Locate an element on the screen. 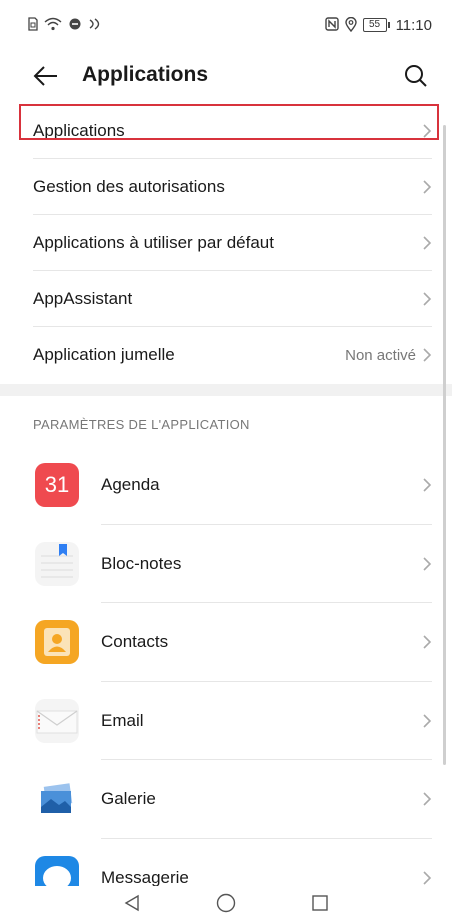 This screenshot has height=920, width=452. search-icon is located at coordinates (416, 76).